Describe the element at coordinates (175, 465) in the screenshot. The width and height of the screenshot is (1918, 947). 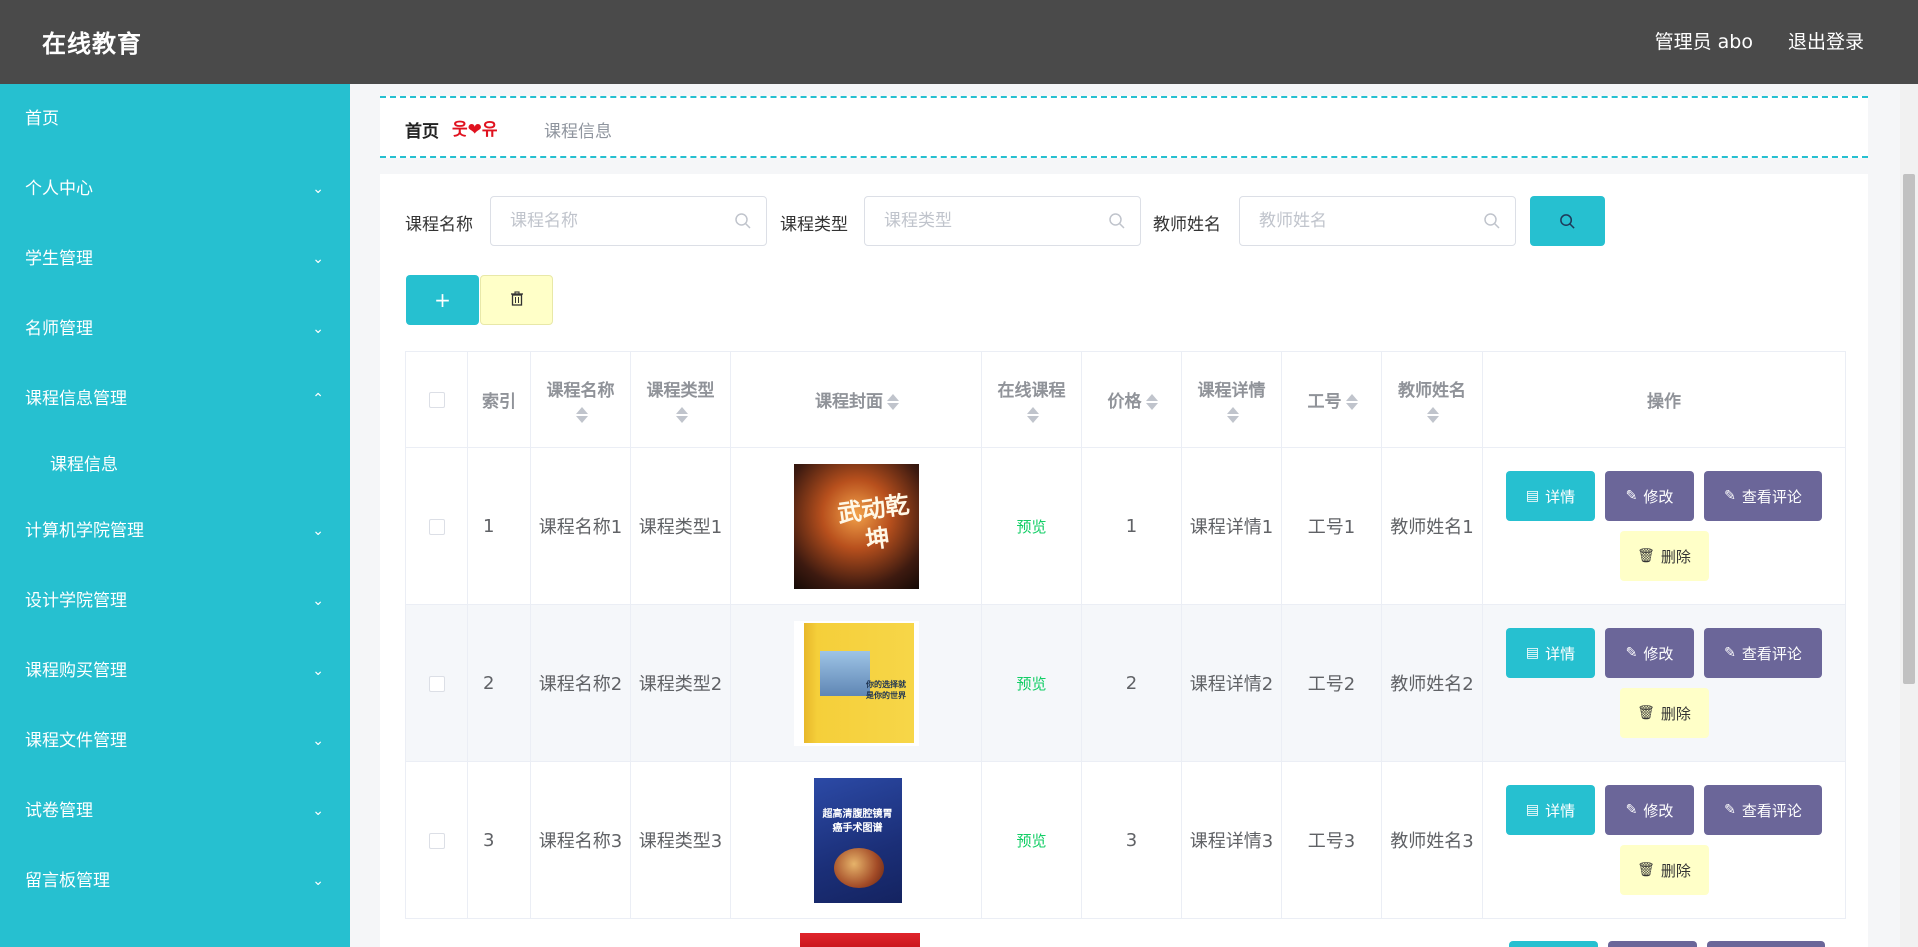
I see `sidebar-item-course-info: 课程信息` at that location.